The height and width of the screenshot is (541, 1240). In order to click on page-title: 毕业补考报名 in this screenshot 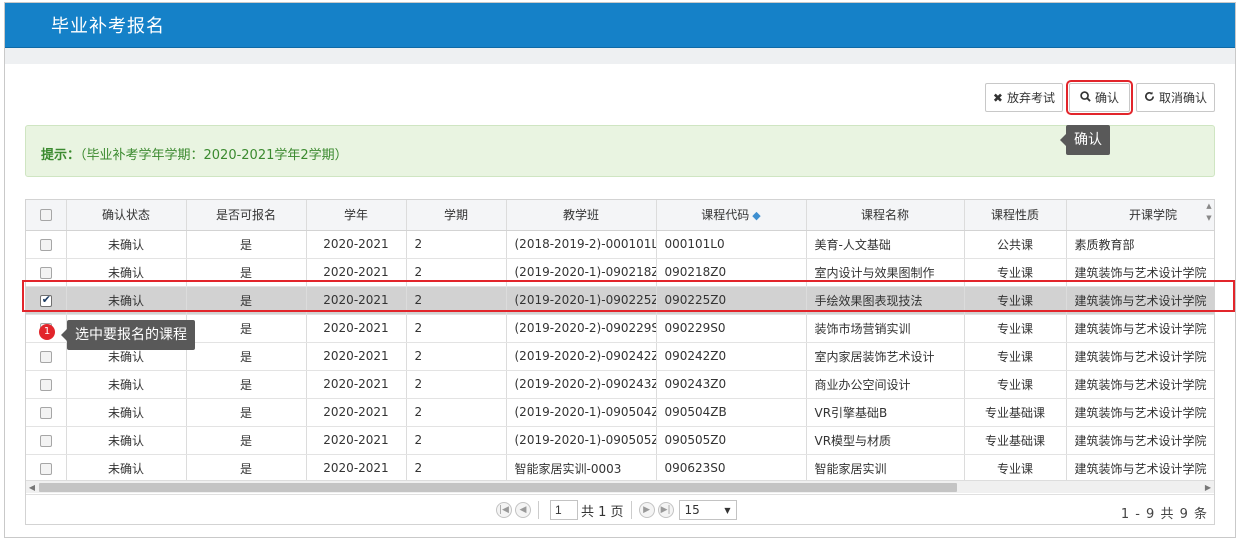, I will do `click(108, 26)`.